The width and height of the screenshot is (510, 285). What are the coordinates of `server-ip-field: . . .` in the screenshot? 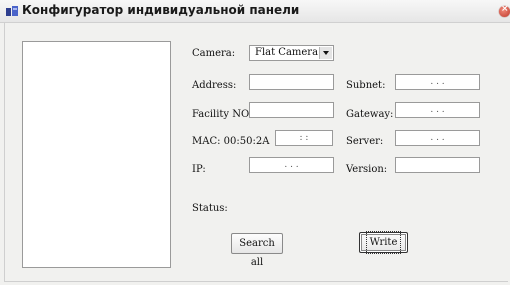 It's located at (437, 138).